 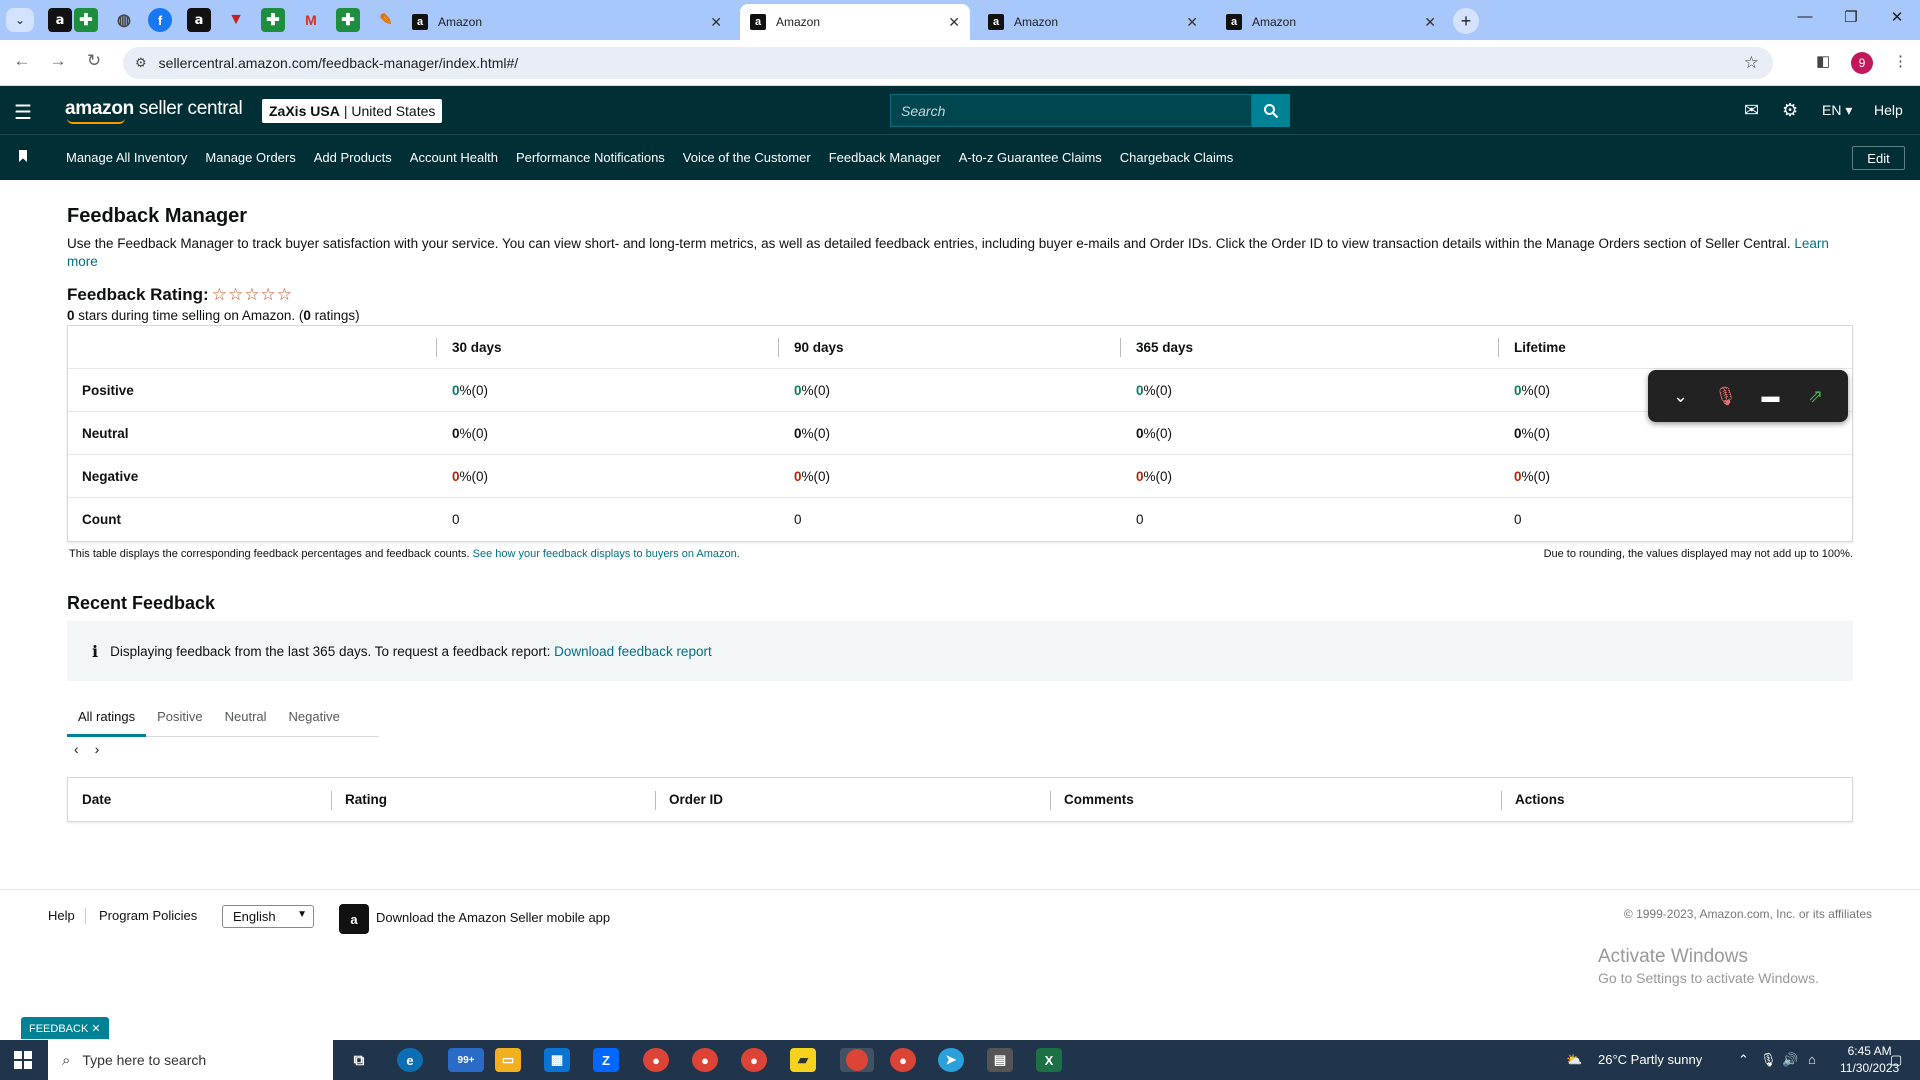 I want to click on nav-voice-of-the-customer: Voice of the Customer, so click(x=747, y=157).